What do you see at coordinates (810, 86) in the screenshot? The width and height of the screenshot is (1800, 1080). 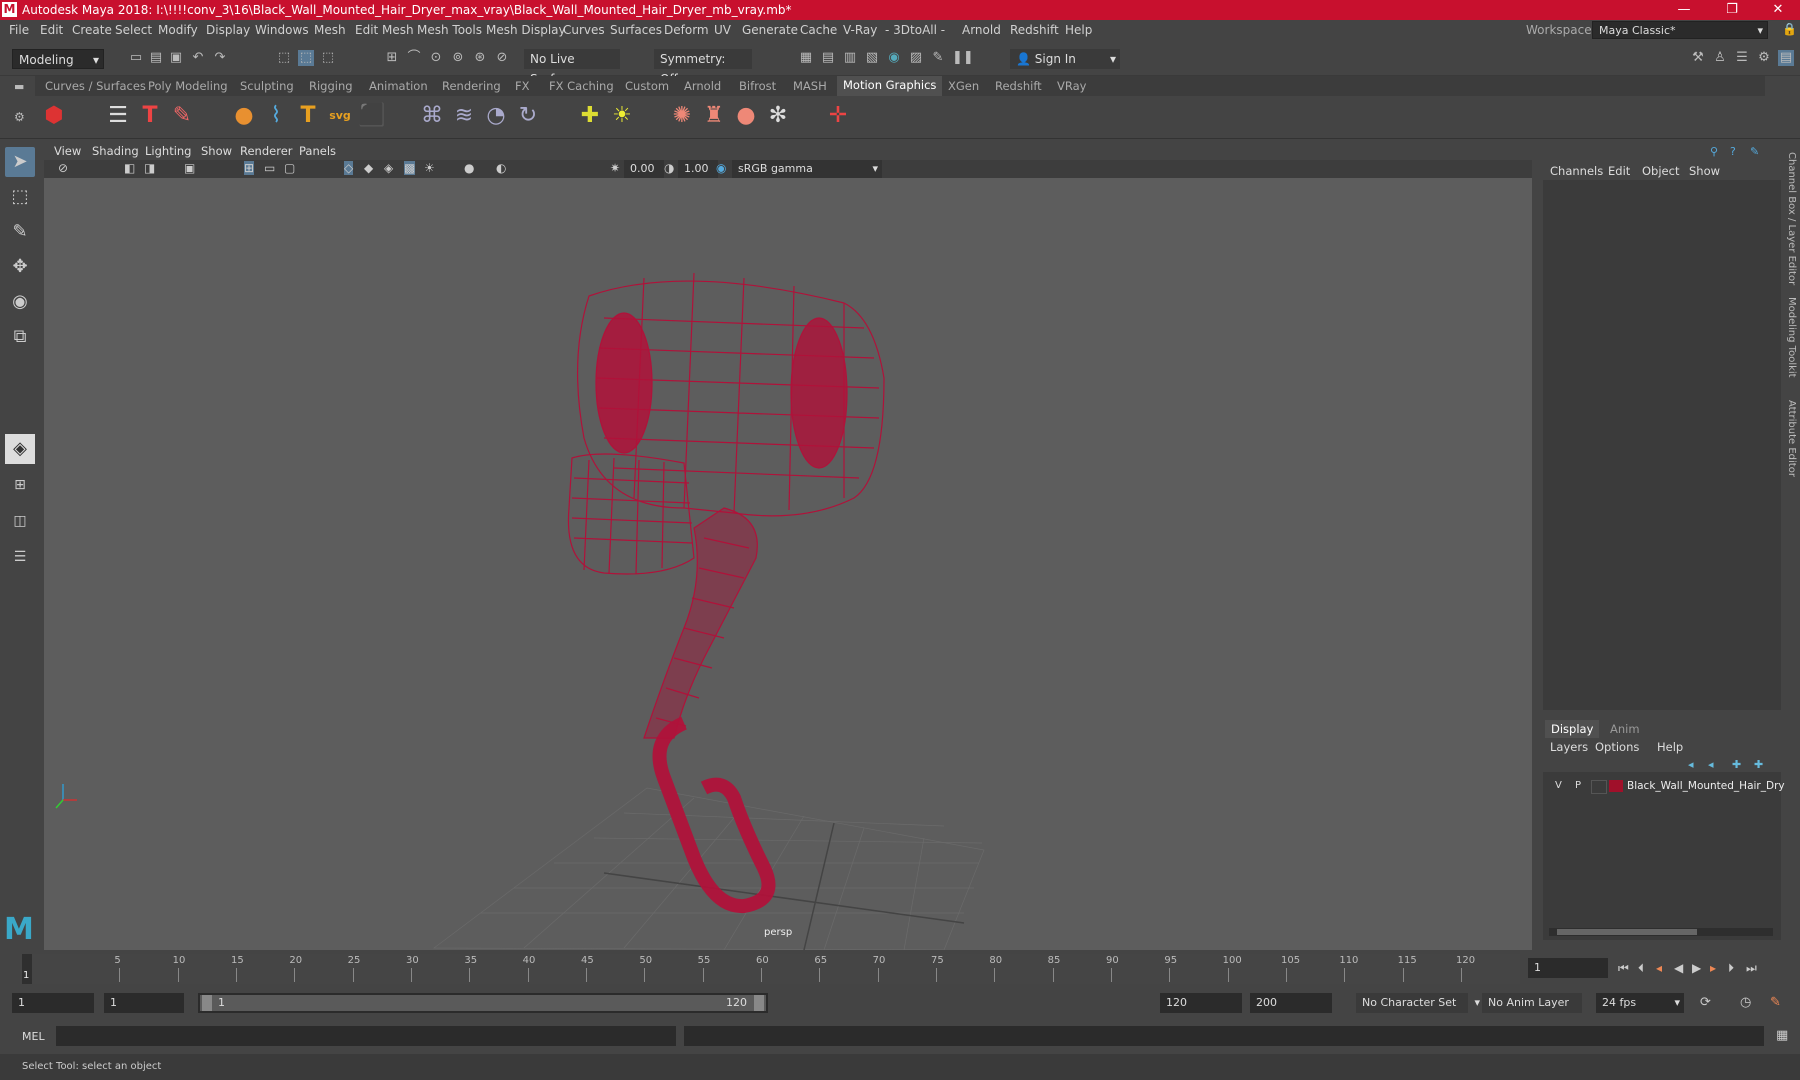 I see `shelf-tab-mash: MASH` at bounding box center [810, 86].